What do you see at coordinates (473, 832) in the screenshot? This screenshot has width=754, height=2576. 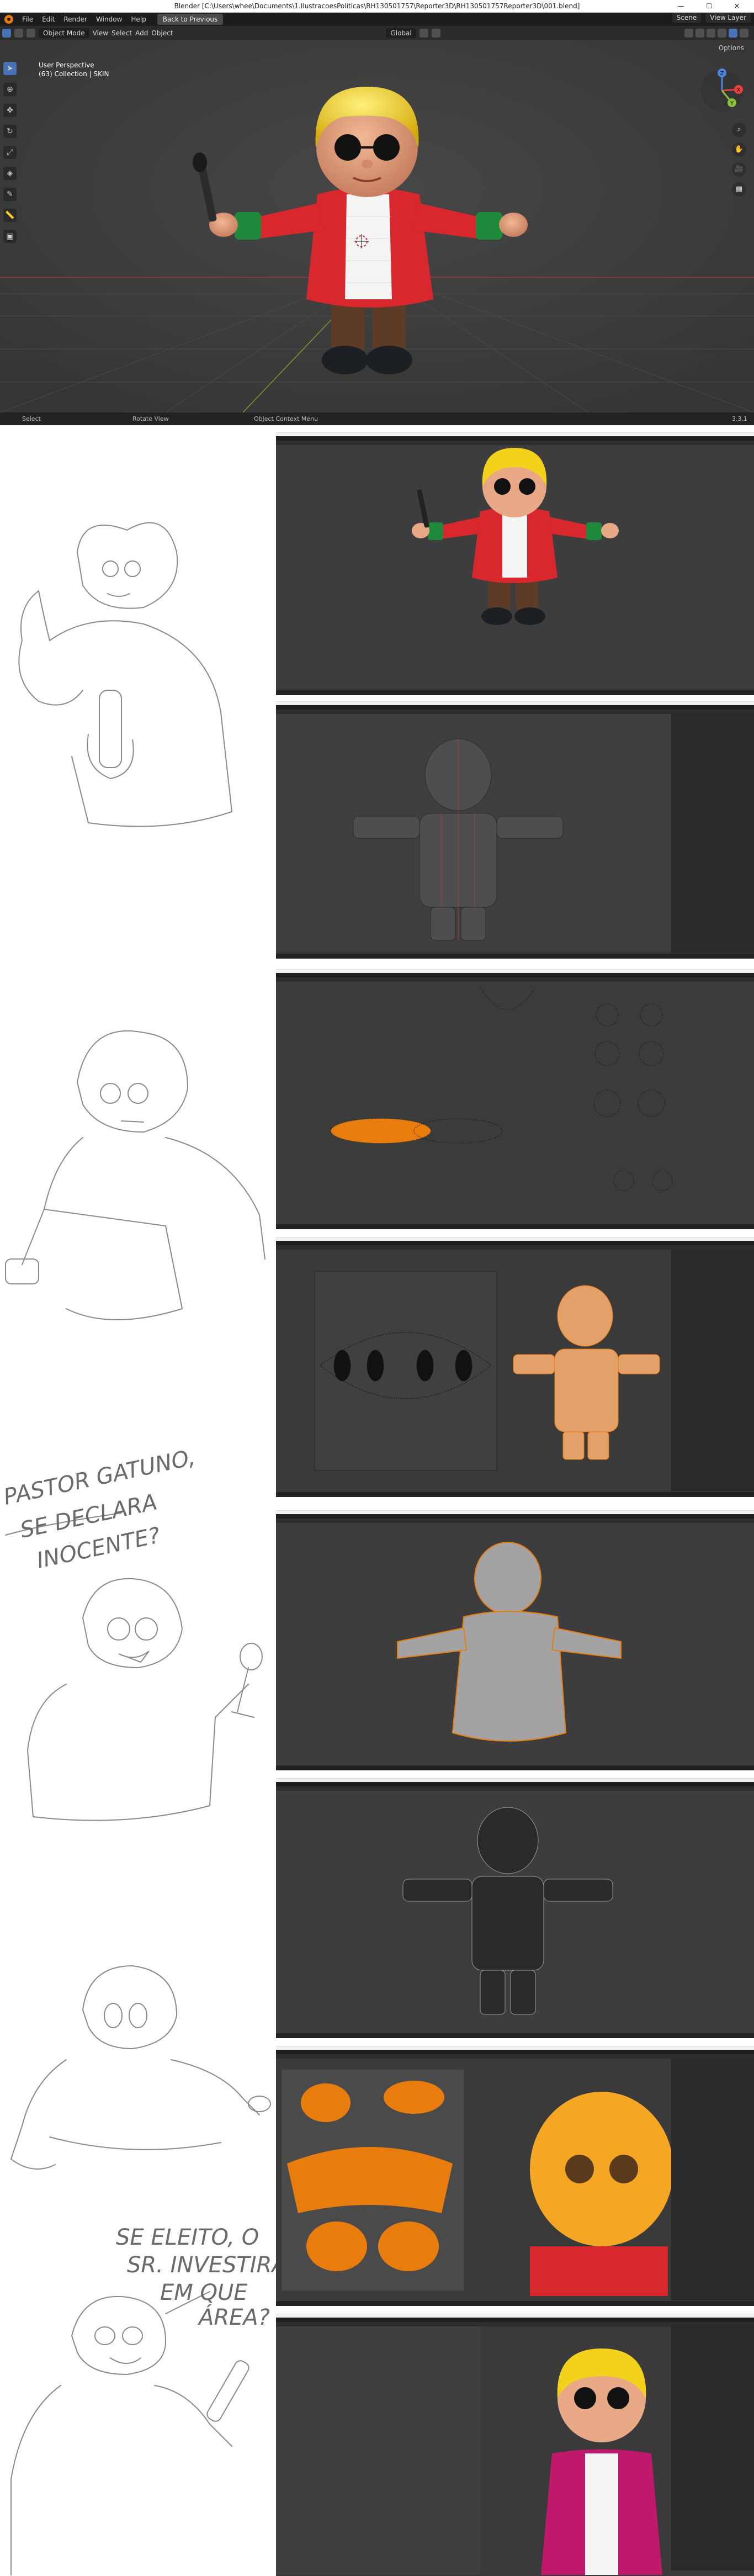 I see `thumb-2-scene` at bounding box center [473, 832].